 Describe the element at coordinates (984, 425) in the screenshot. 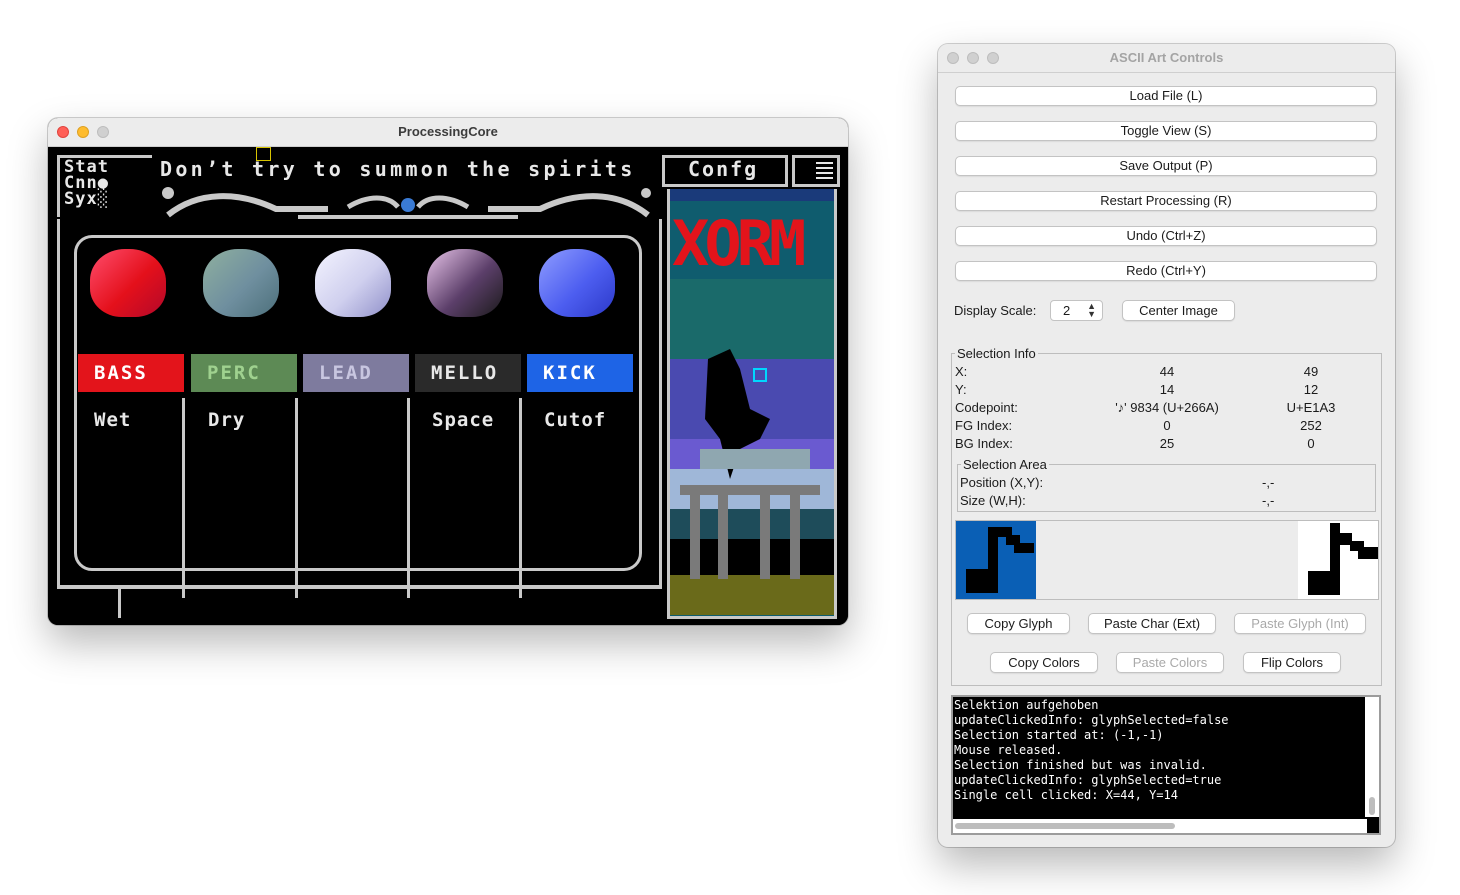

I see `info-label: FG Index:` at that location.